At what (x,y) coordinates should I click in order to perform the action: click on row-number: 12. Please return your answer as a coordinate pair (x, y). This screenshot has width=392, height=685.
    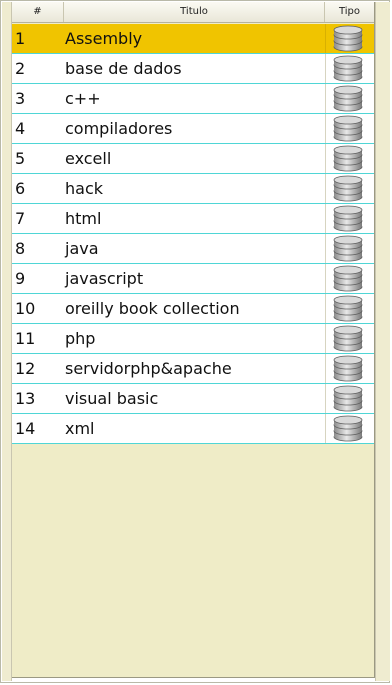
    Looking at the image, I should click on (25, 368).